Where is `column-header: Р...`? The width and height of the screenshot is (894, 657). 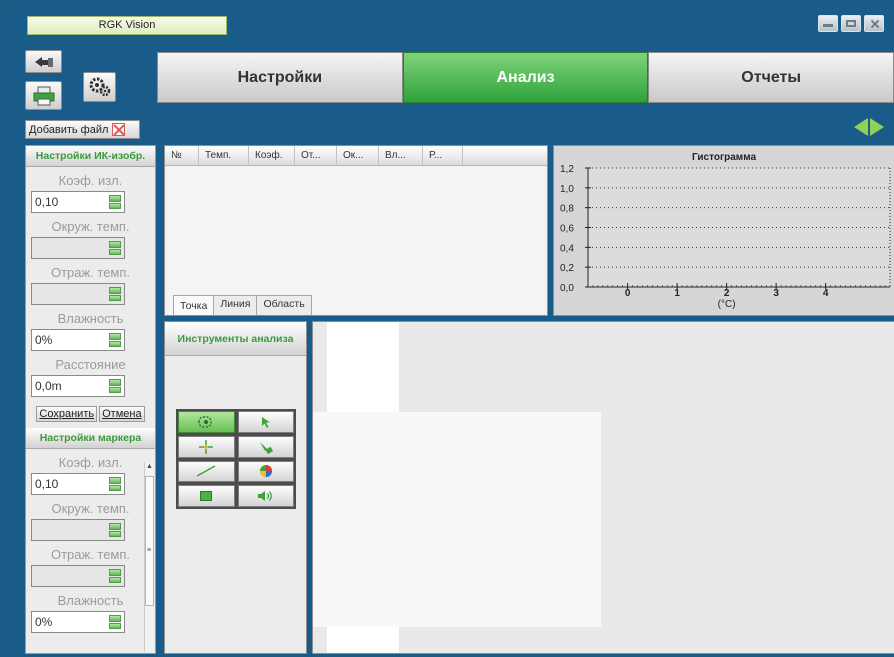 column-header: Р... is located at coordinates (443, 155).